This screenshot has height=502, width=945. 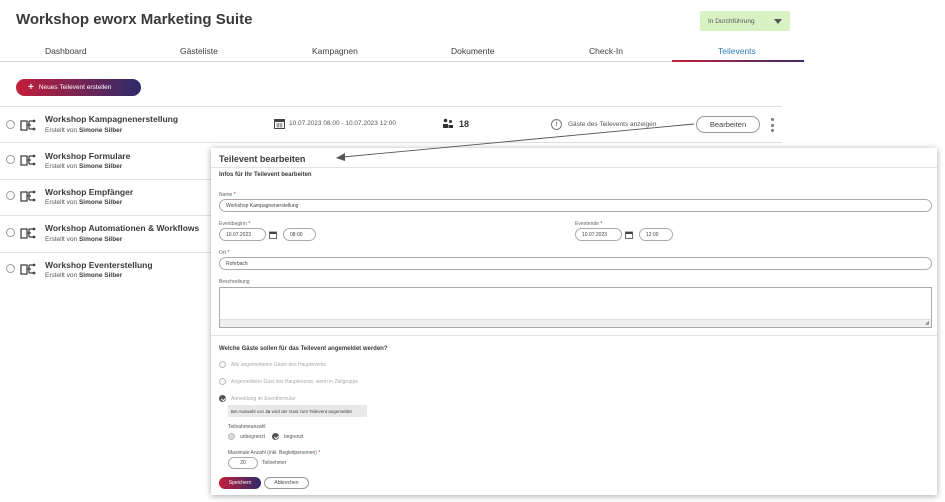 What do you see at coordinates (262, 159) in the screenshot?
I see `dialog-title: Teilevent bearbeiten` at bounding box center [262, 159].